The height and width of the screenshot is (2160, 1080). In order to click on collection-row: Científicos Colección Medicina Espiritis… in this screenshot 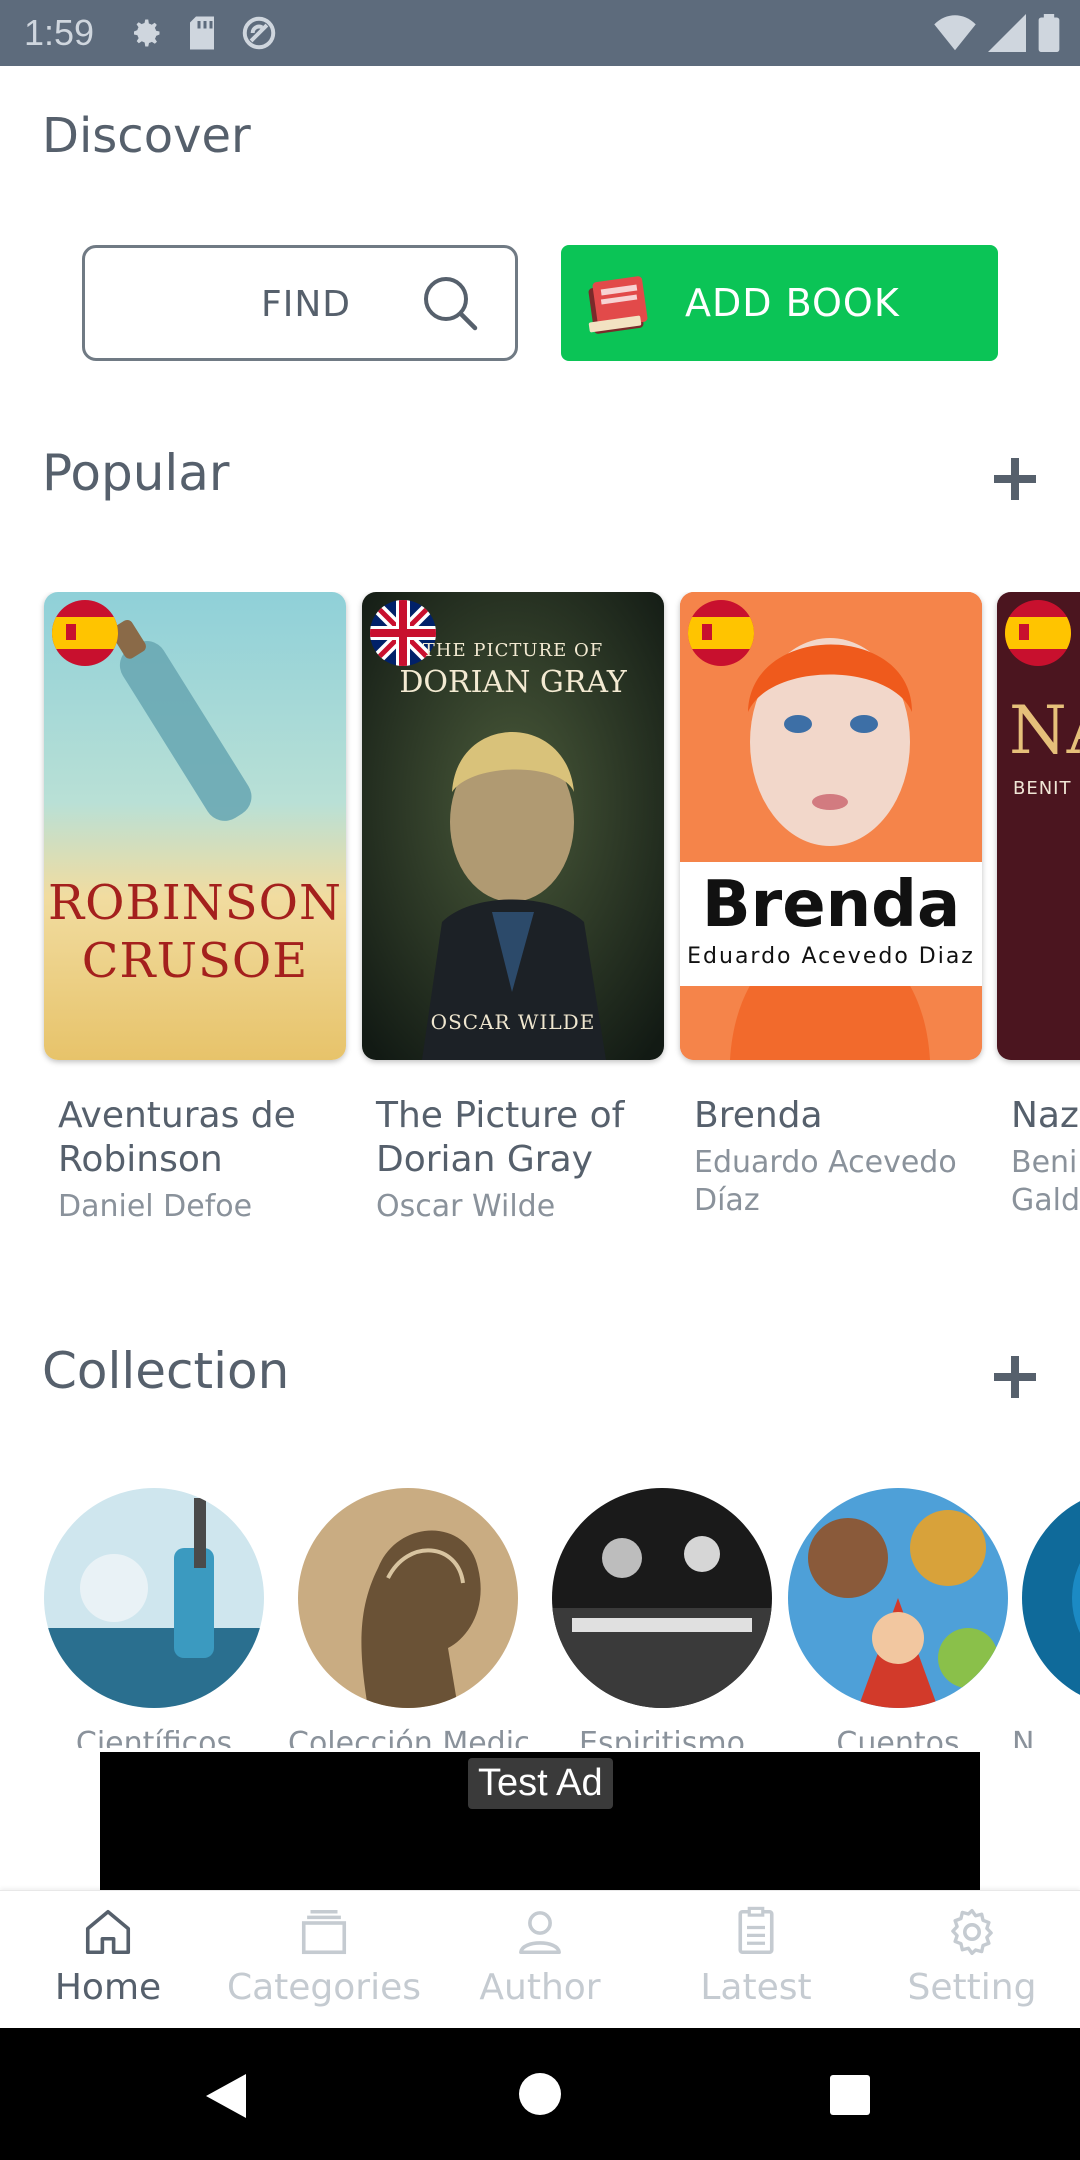, I will do `click(540, 1618)`.